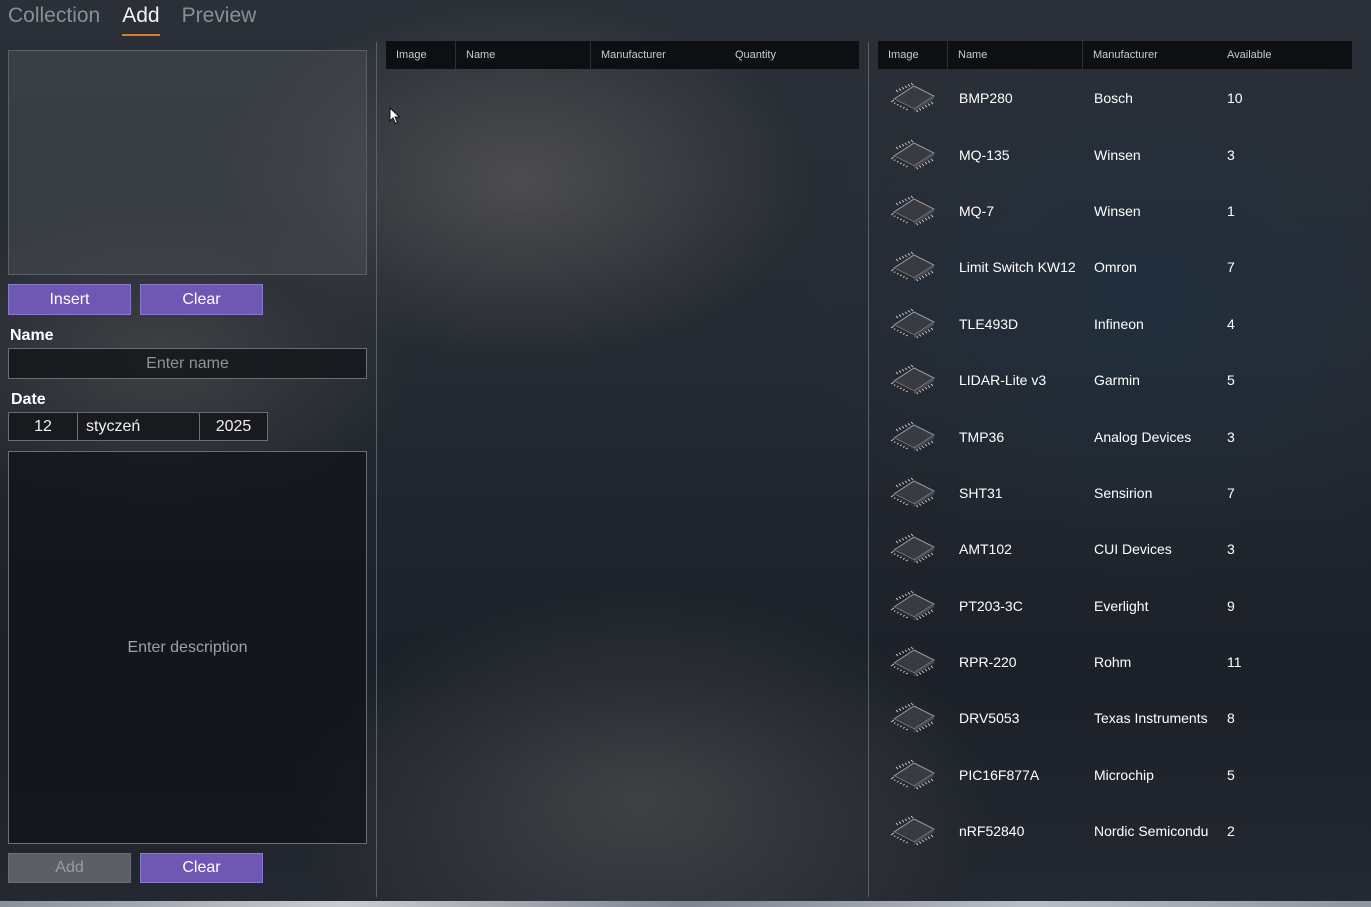 The width and height of the screenshot is (1371, 907). What do you see at coordinates (141, 20) in the screenshot?
I see `tab-add: Add` at bounding box center [141, 20].